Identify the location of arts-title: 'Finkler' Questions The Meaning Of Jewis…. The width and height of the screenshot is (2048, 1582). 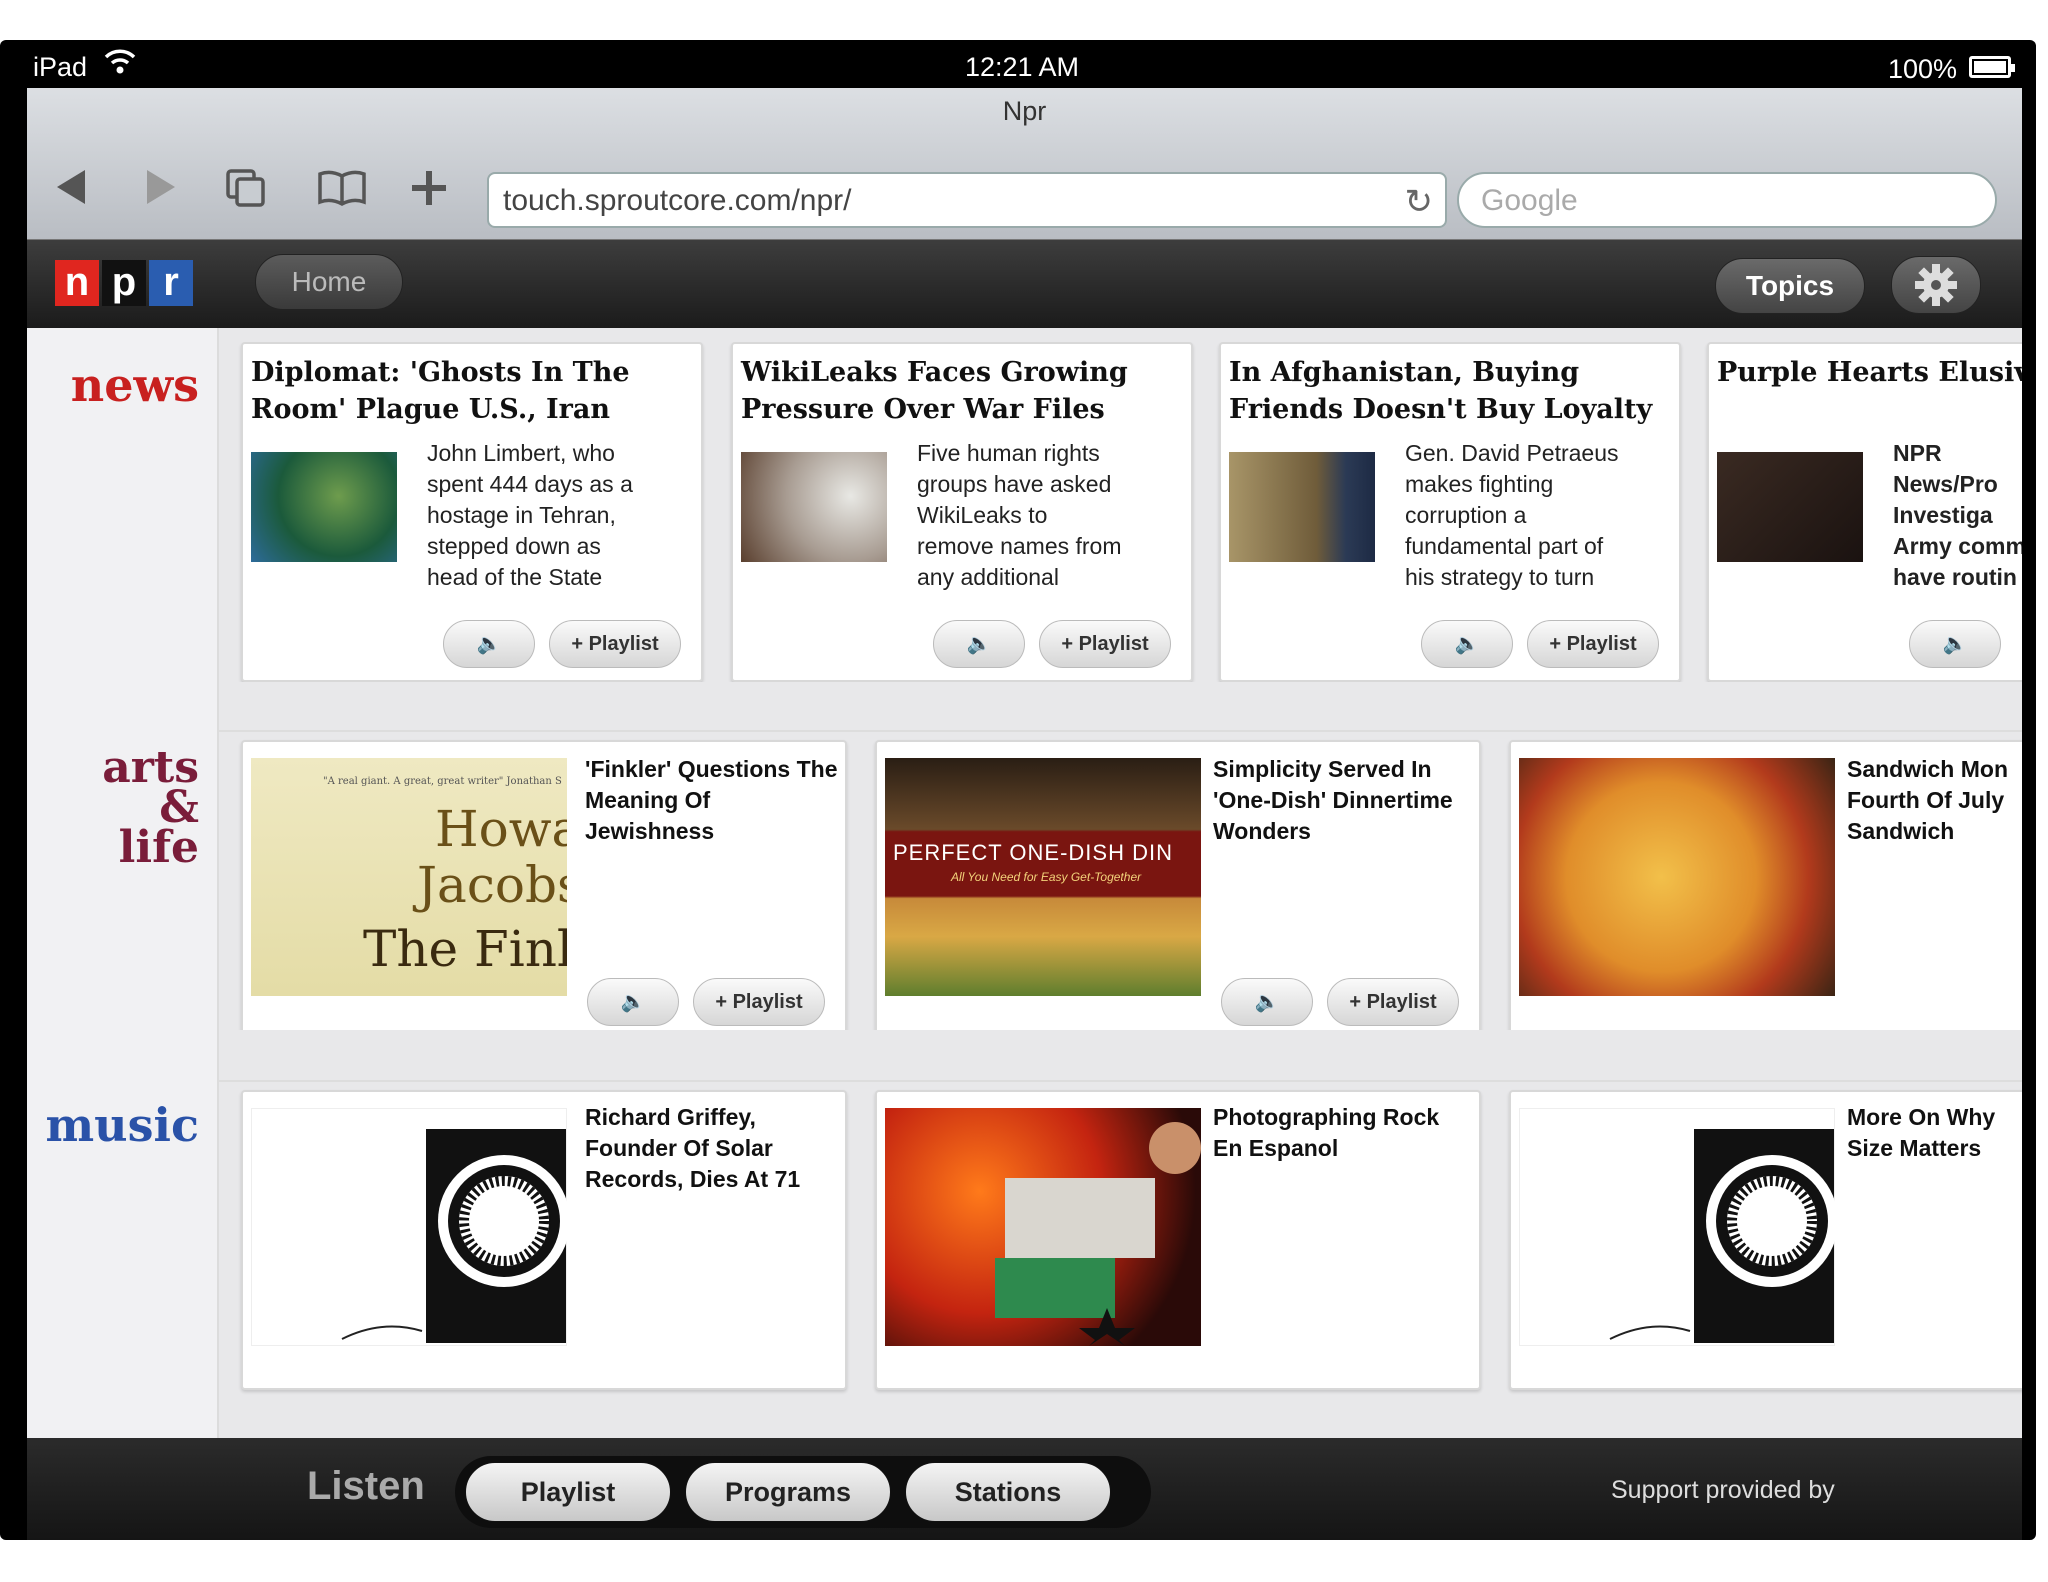
(711, 800).